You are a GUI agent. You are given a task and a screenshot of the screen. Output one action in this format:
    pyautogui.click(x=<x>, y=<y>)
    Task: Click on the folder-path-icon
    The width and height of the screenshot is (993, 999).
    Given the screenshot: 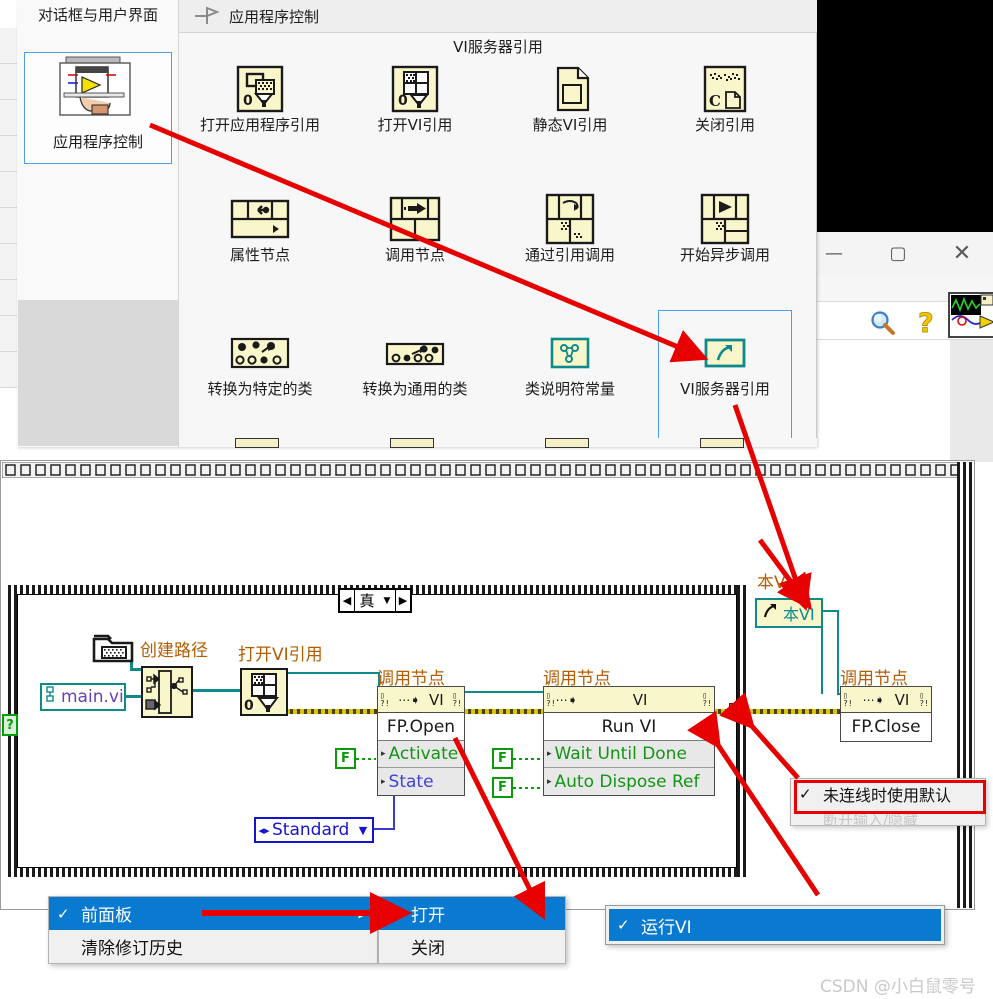 What is the action you would take?
    pyautogui.click(x=113, y=648)
    